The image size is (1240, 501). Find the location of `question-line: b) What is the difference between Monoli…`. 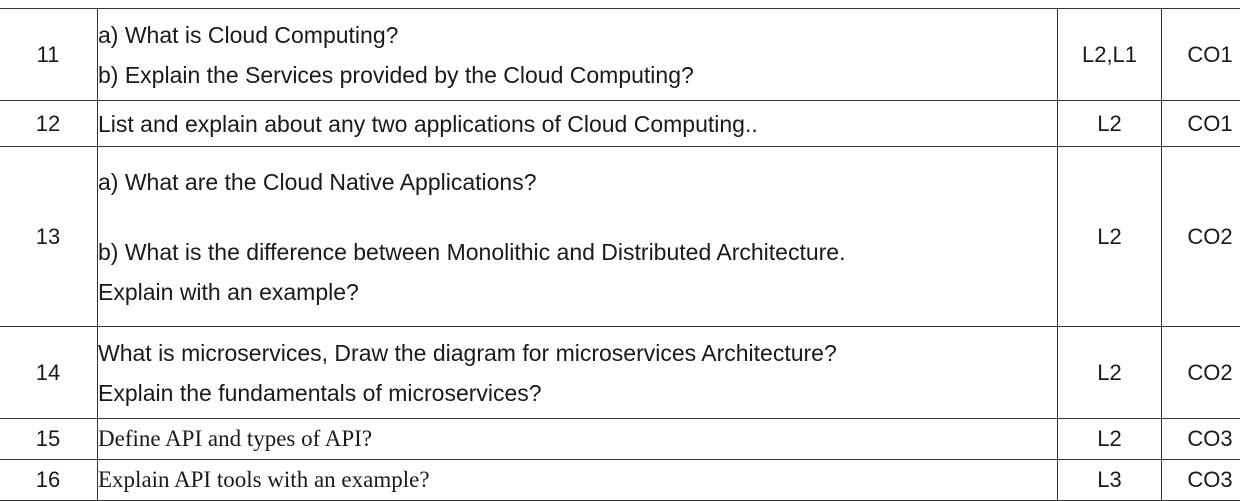

question-line: b) What is the difference between Monoli… is located at coordinates (577, 252).